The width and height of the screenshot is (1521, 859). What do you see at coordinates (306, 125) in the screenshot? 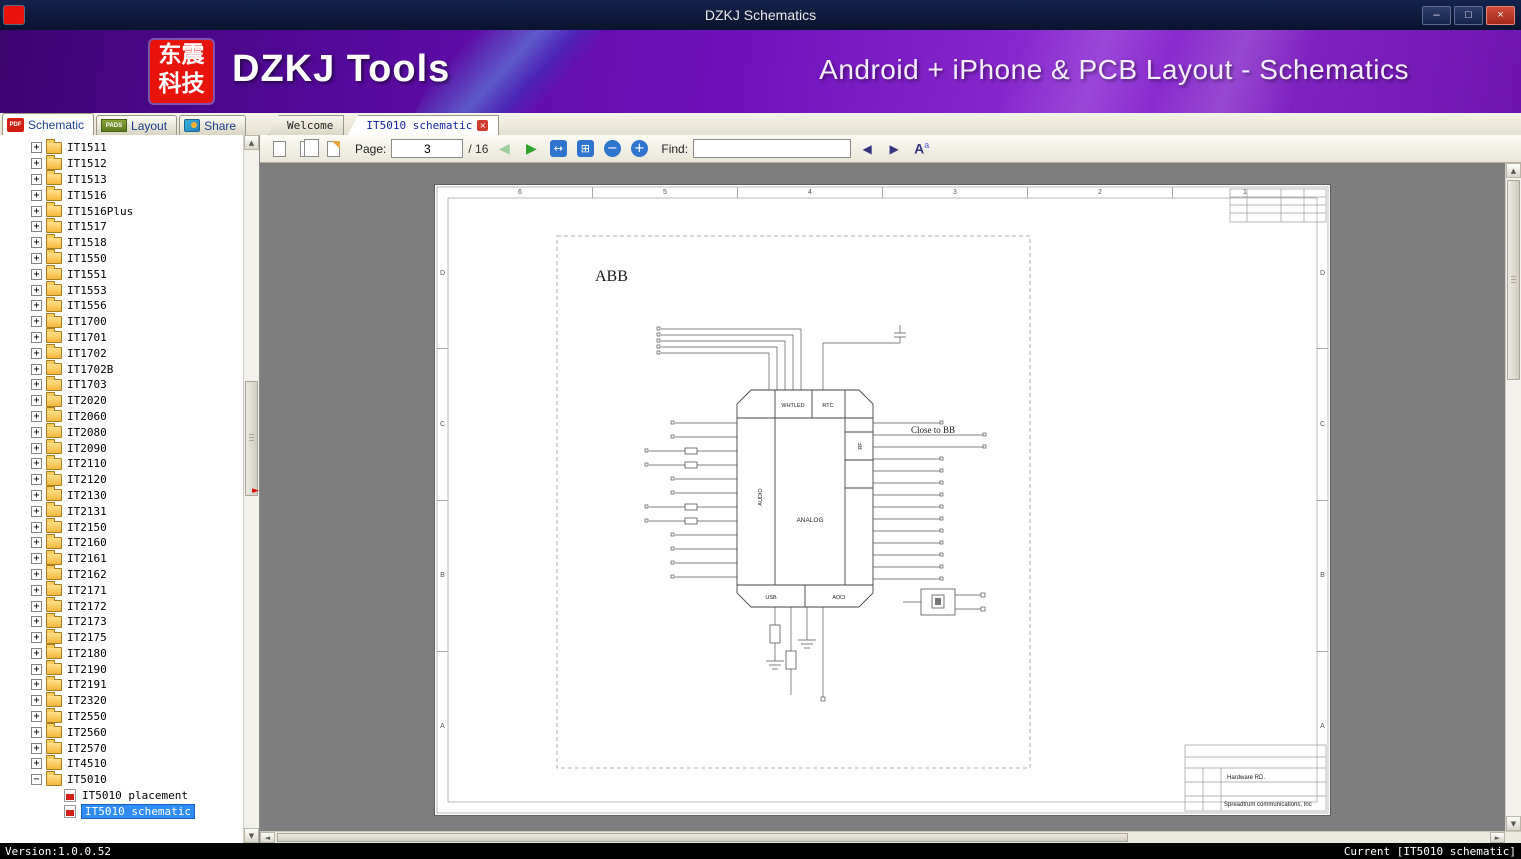
I see `doc-tab-welcome: Welcome` at bounding box center [306, 125].